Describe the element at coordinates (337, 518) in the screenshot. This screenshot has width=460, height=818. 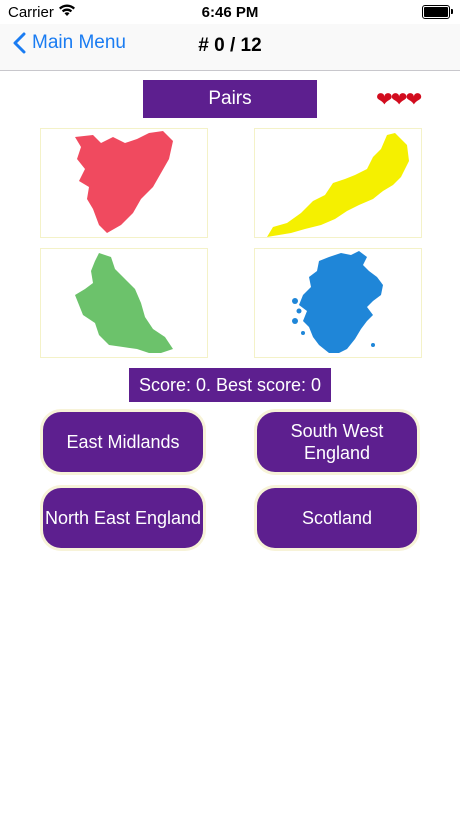
I see `answer-button-scotland: Scotland` at that location.